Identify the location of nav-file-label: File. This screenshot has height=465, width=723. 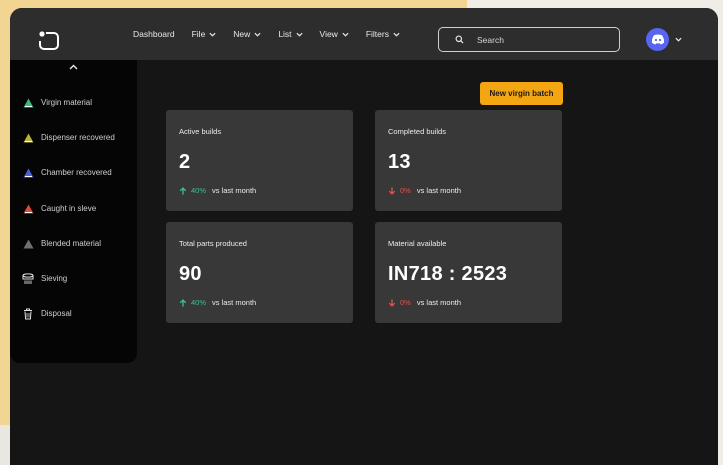
(198, 34).